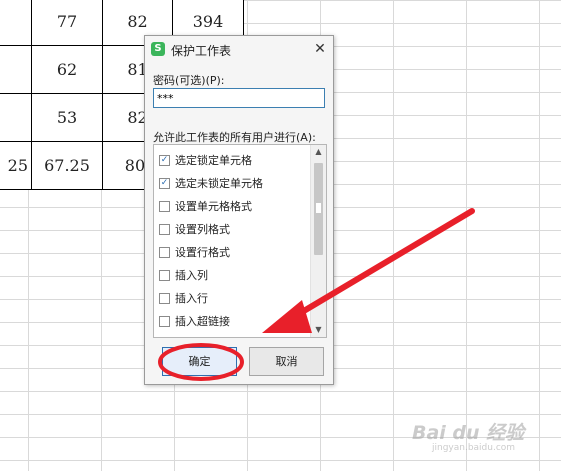  I want to click on sheet-cell: 62, so click(67, 69).